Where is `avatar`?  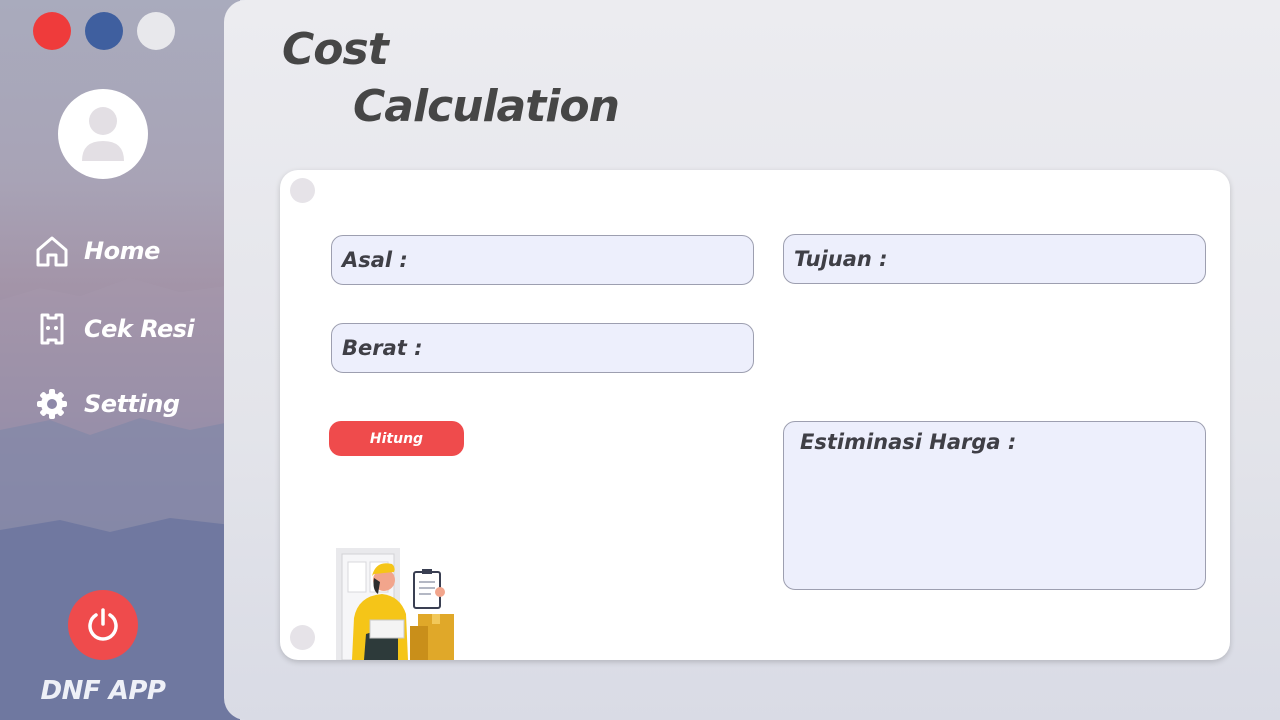 avatar is located at coordinates (103, 134).